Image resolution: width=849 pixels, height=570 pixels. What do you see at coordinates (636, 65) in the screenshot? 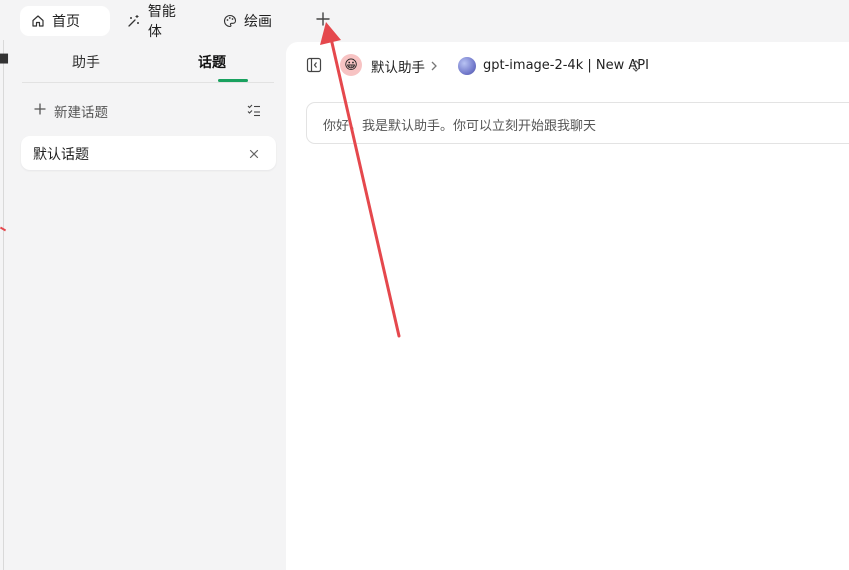
I see `chevron-updown-icon` at bounding box center [636, 65].